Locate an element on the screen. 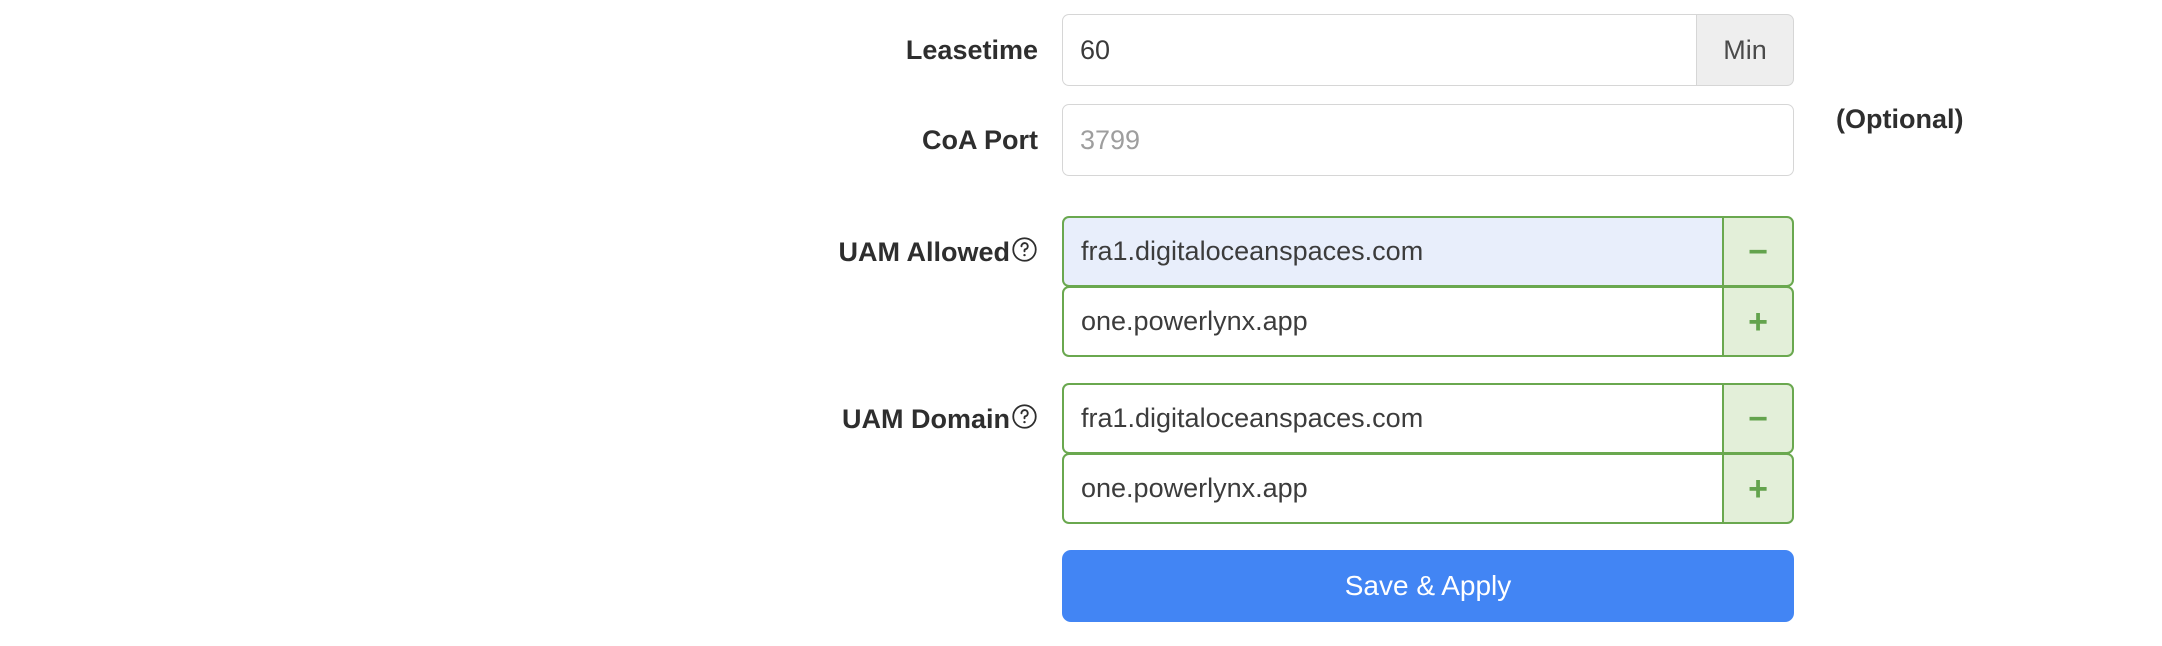 The width and height of the screenshot is (2162, 646). field-submit: Save & Apply is located at coordinates (1428, 586).